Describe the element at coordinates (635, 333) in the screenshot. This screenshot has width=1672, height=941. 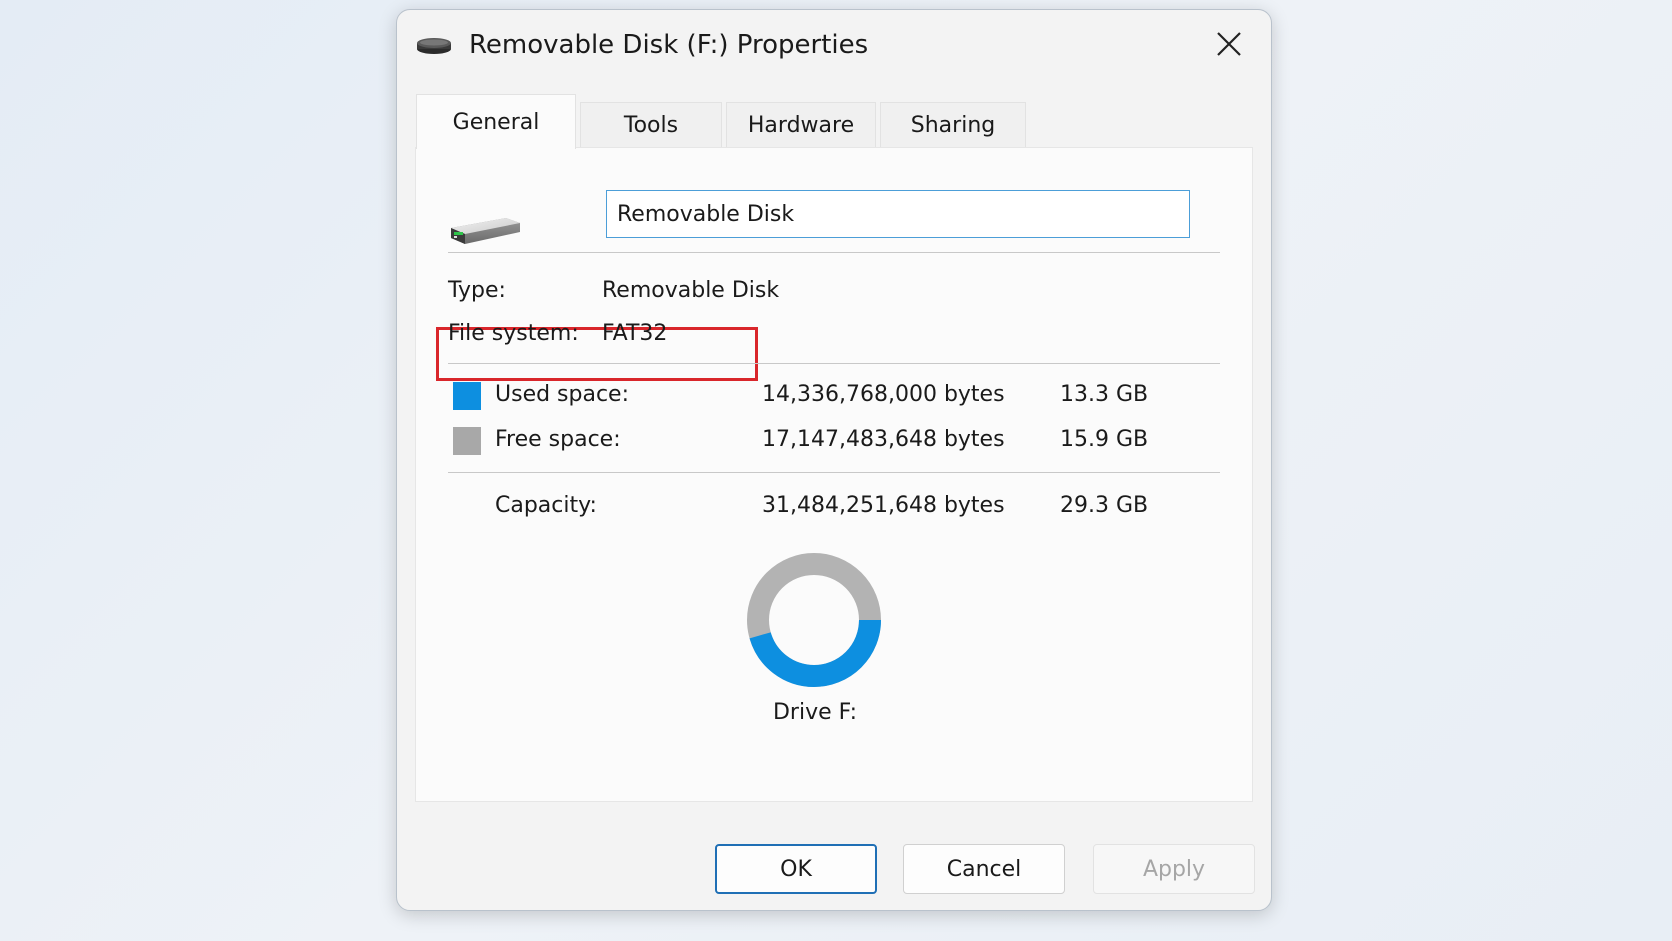
I see `file-system-value: FAT32` at that location.